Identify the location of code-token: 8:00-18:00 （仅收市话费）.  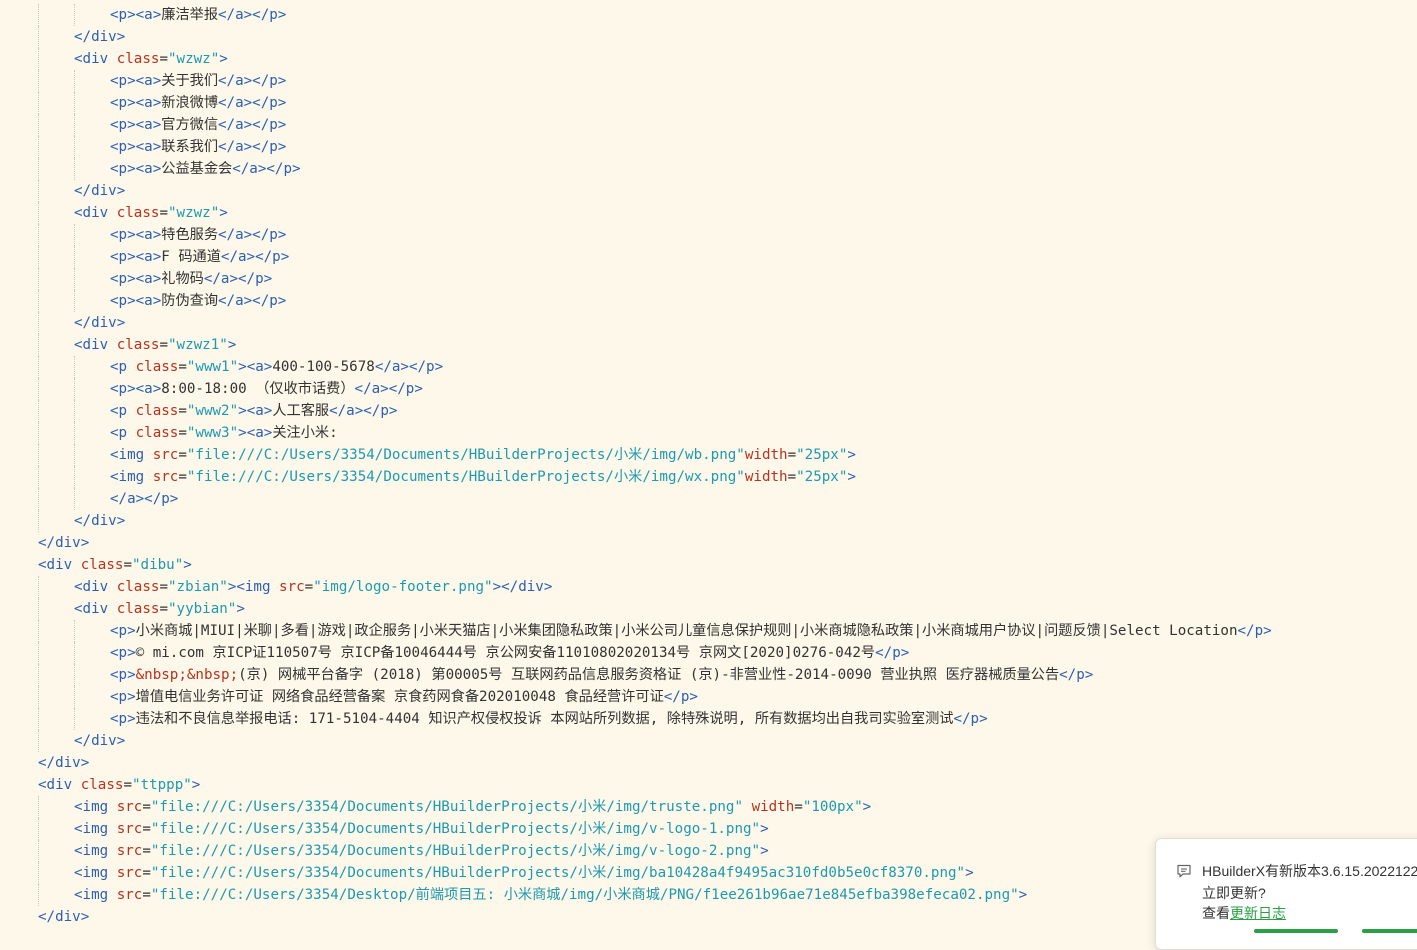
(258, 389).